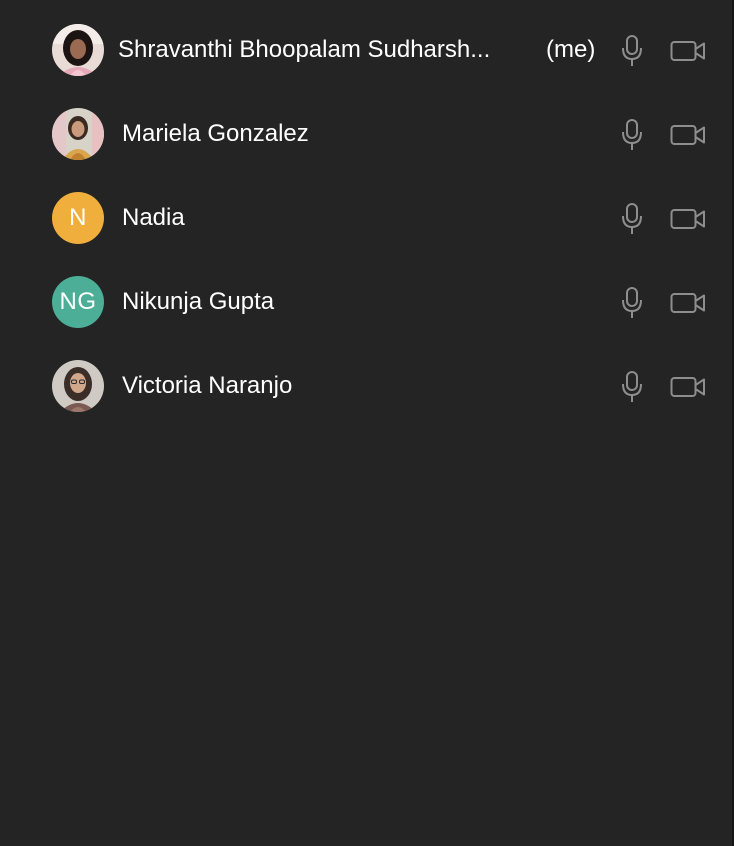 The height and width of the screenshot is (846, 734). I want to click on participant-name: Nikunja Gupta, so click(198, 301).